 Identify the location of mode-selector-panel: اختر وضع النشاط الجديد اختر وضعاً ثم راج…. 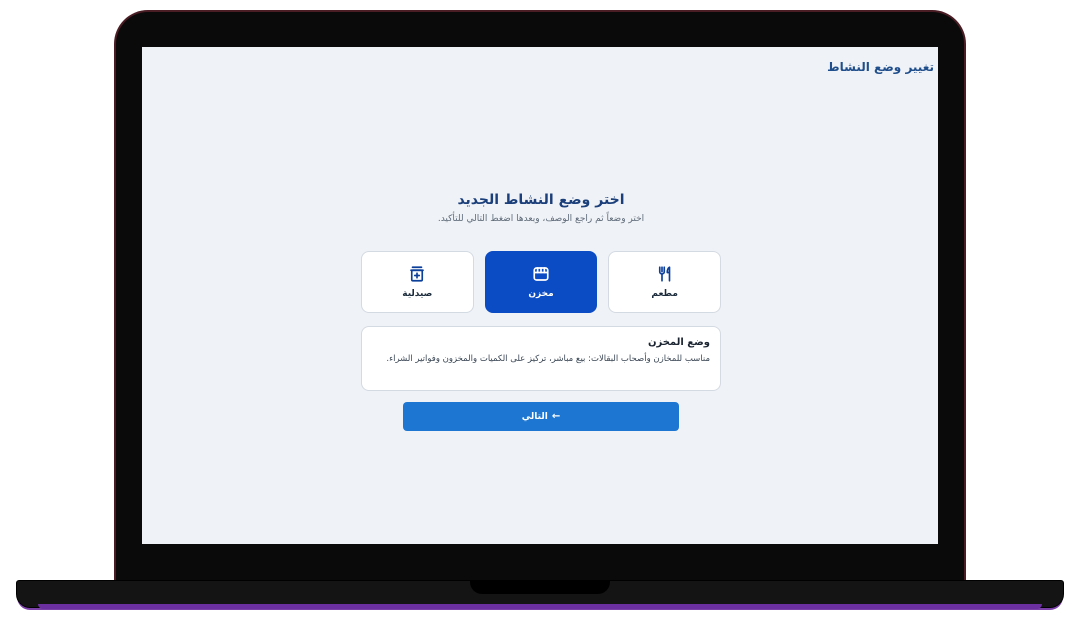
(540, 311).